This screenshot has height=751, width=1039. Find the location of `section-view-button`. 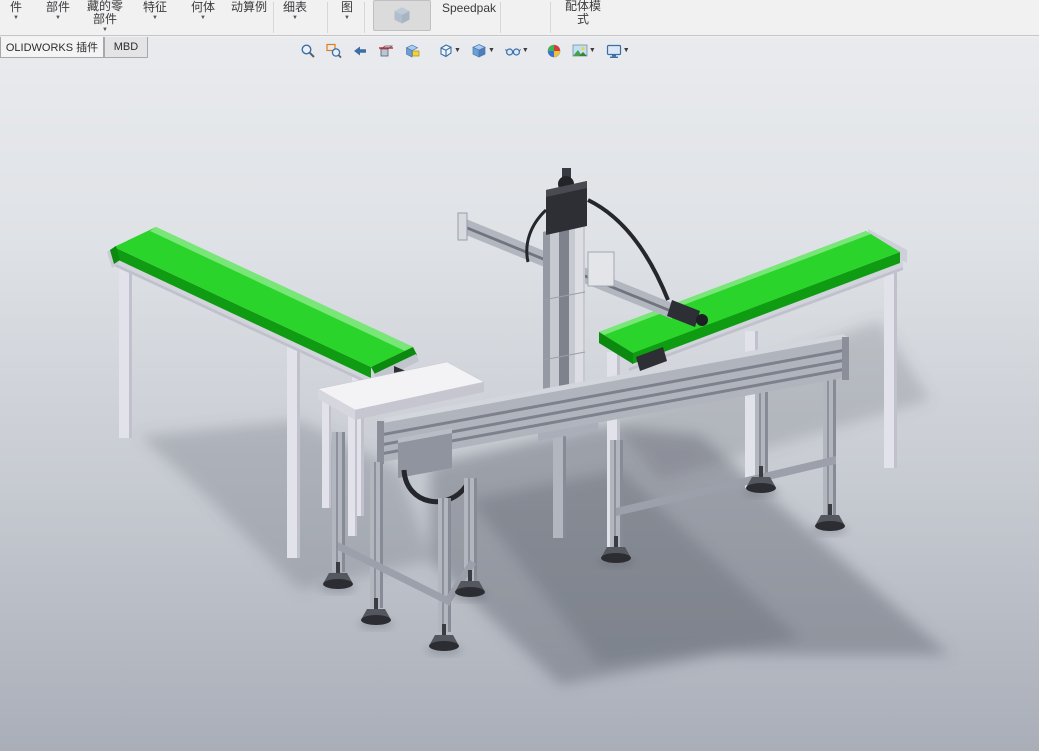

section-view-button is located at coordinates (386, 50).